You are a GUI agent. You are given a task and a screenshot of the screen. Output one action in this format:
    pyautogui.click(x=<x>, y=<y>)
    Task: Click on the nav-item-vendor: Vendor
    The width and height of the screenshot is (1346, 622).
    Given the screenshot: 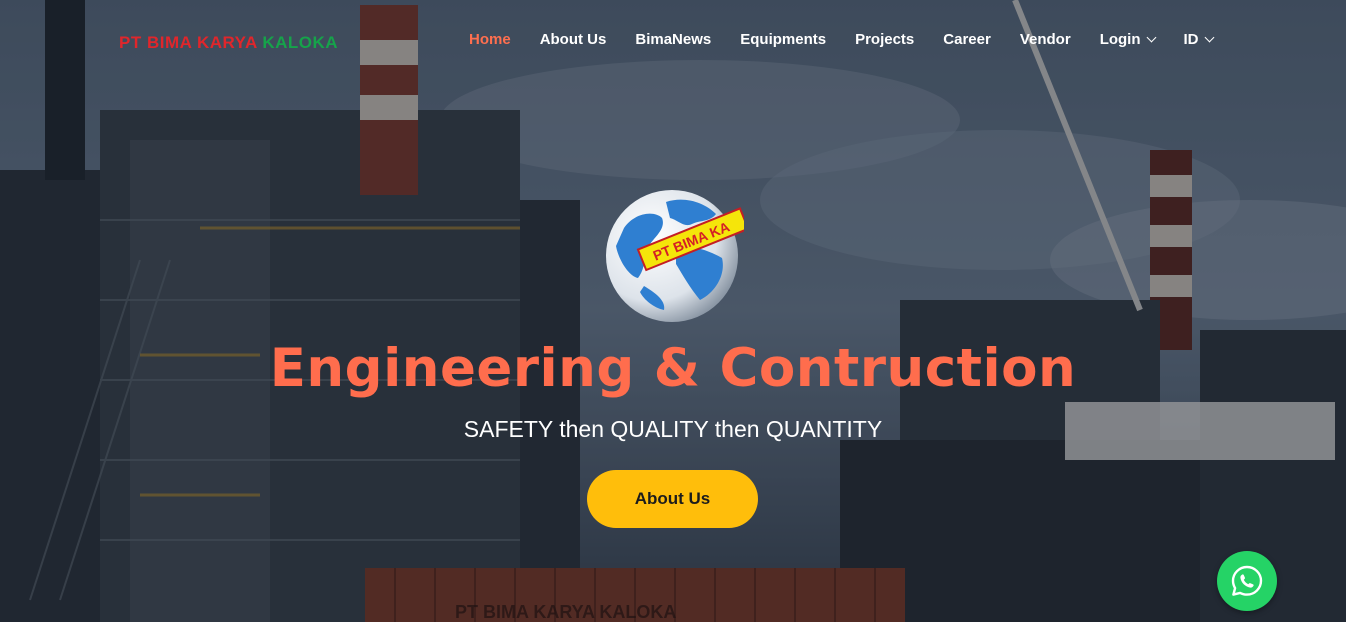 What is the action you would take?
    pyautogui.click(x=1045, y=39)
    